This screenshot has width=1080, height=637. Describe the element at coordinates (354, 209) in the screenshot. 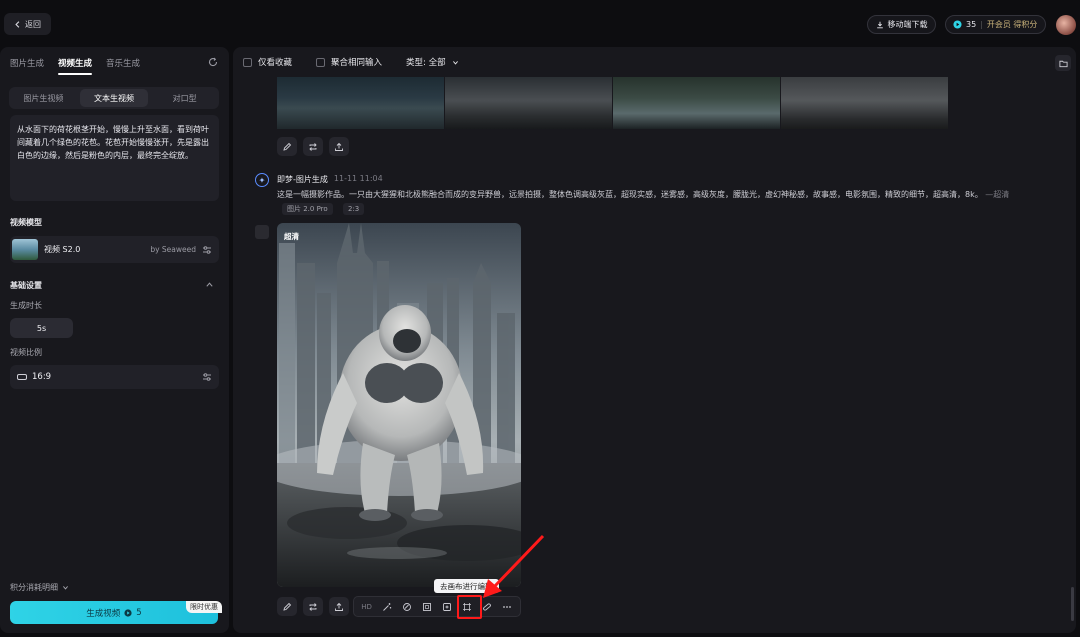

I see `ratio-tag: 2:3` at that location.